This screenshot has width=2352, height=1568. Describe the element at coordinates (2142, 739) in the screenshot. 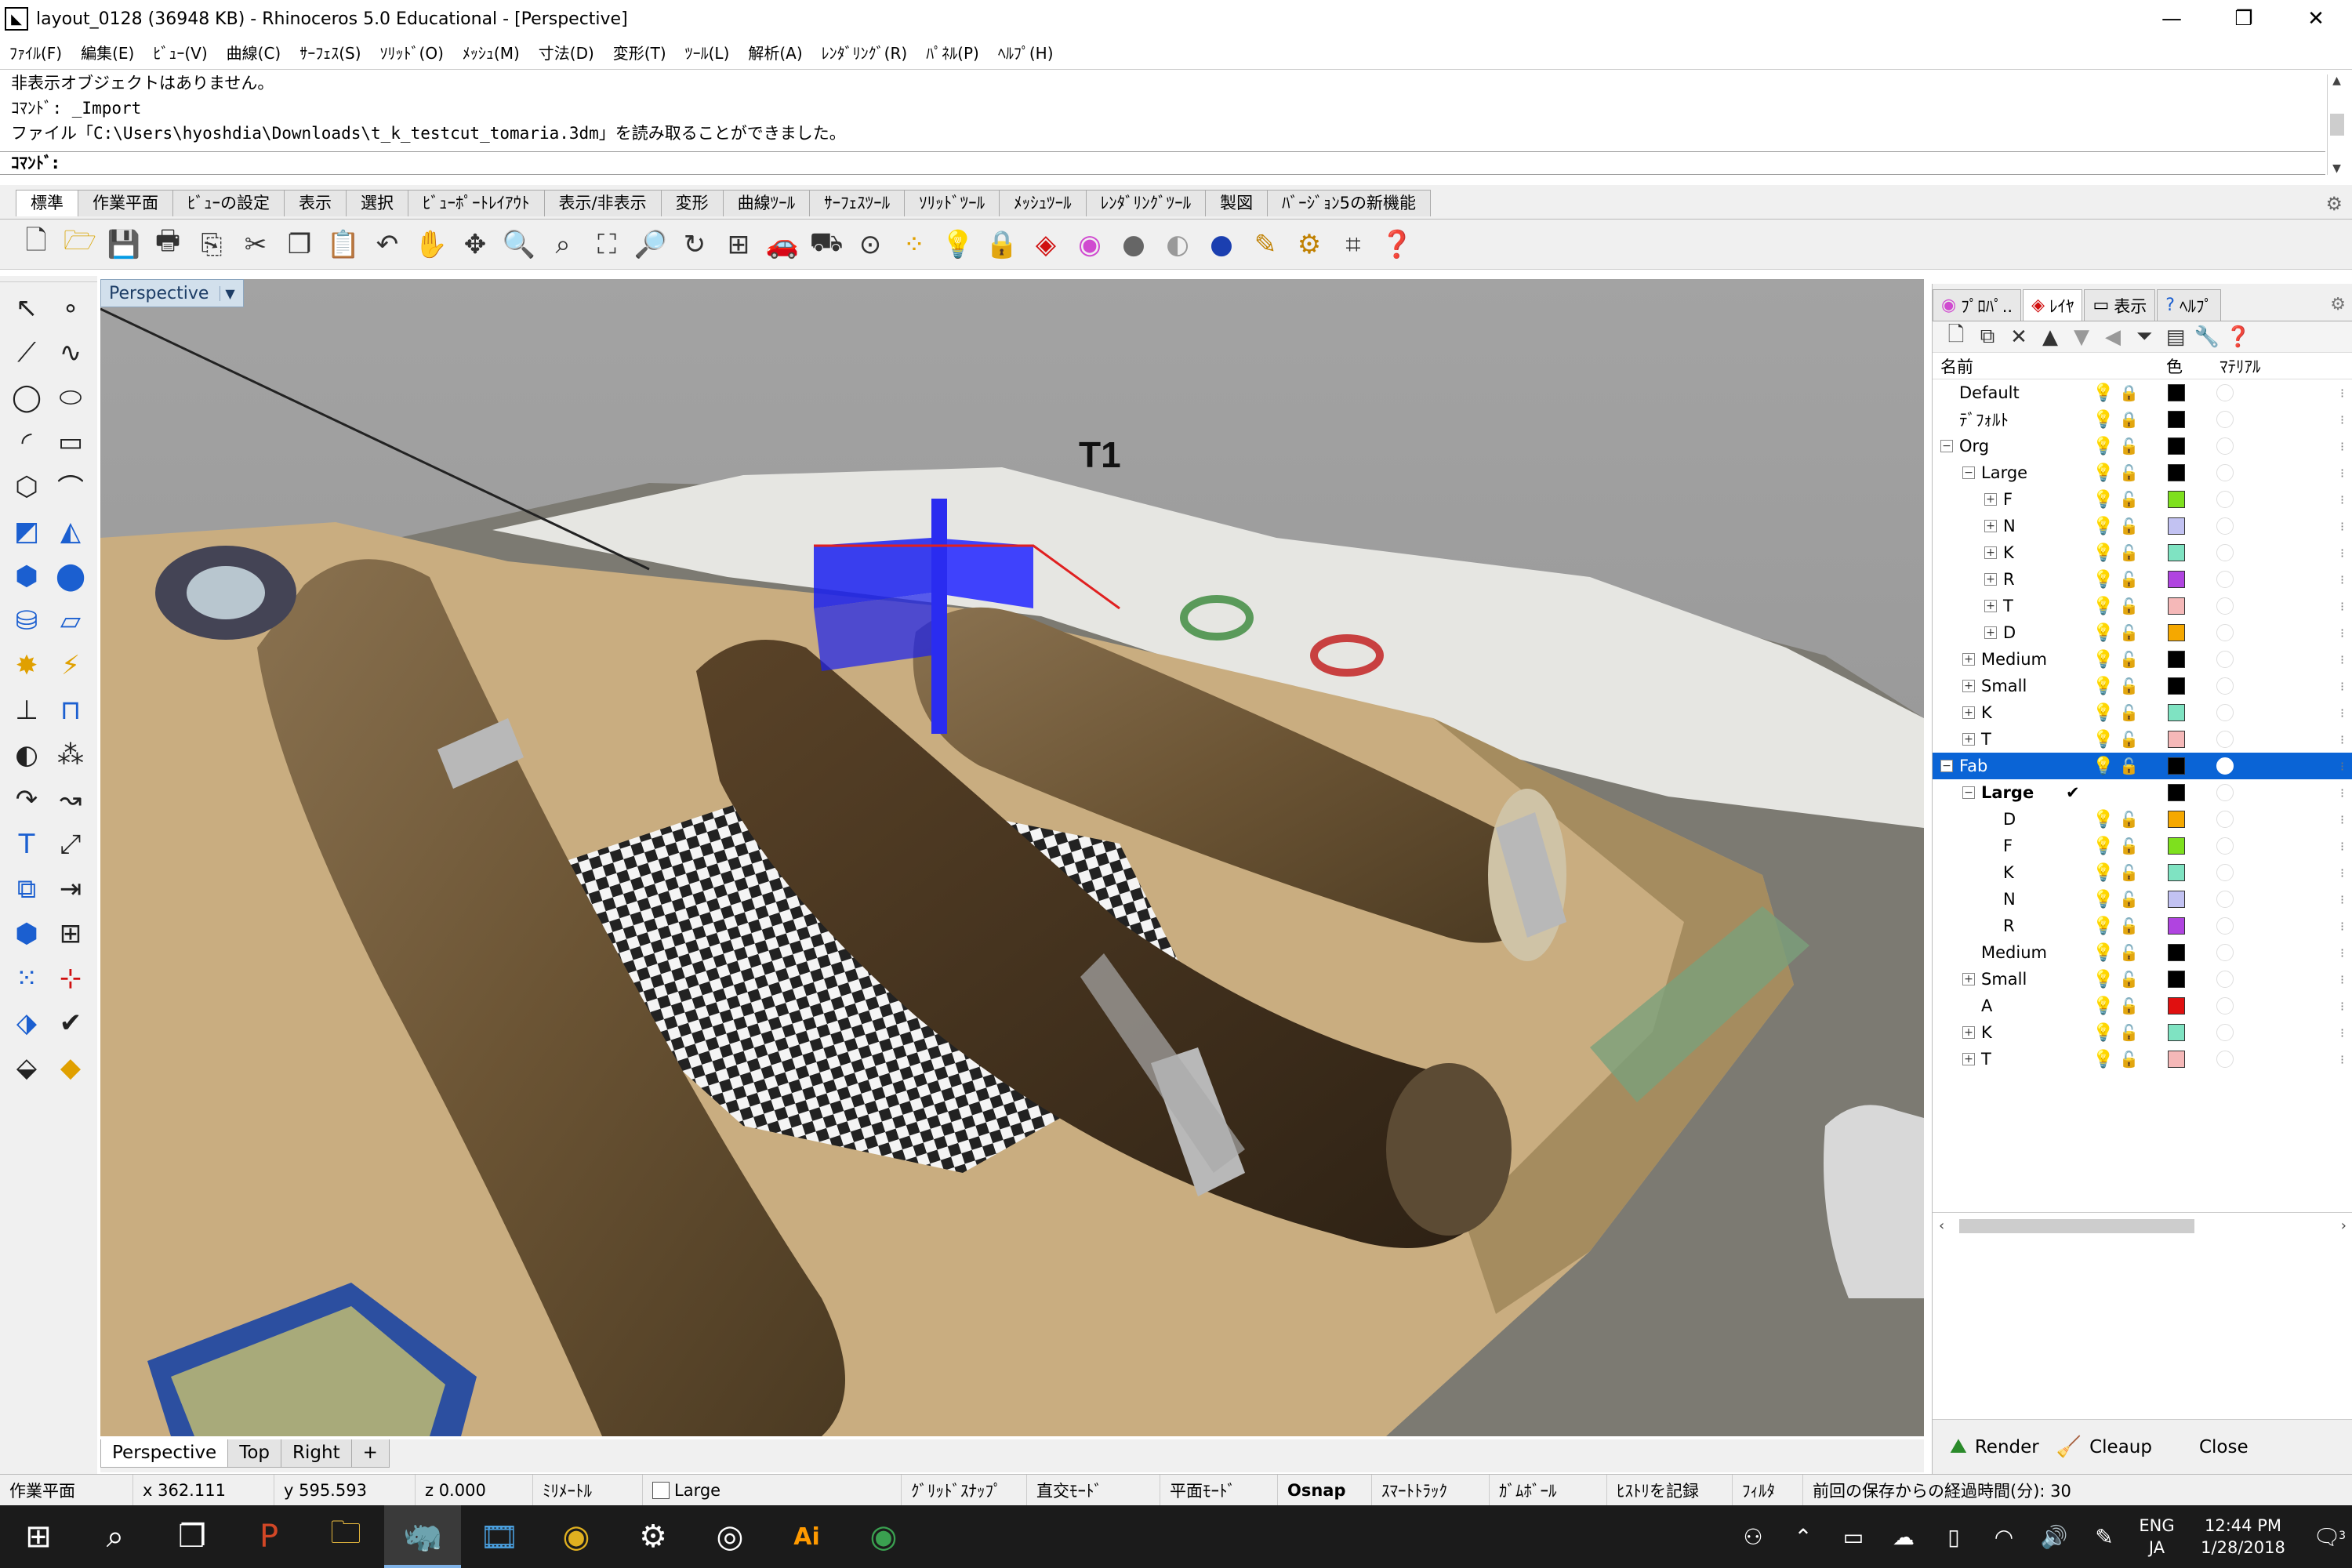

I see `layer-row: + T 💡 🔓 ⁝` at that location.